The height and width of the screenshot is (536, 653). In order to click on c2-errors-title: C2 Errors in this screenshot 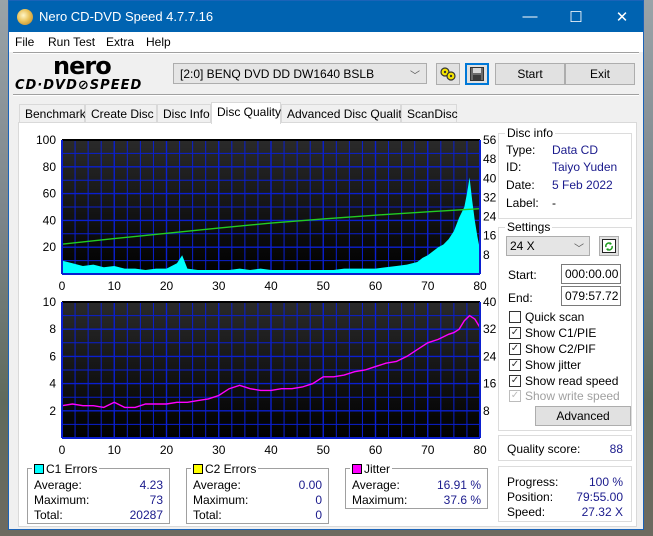, I will do `click(225, 469)`.